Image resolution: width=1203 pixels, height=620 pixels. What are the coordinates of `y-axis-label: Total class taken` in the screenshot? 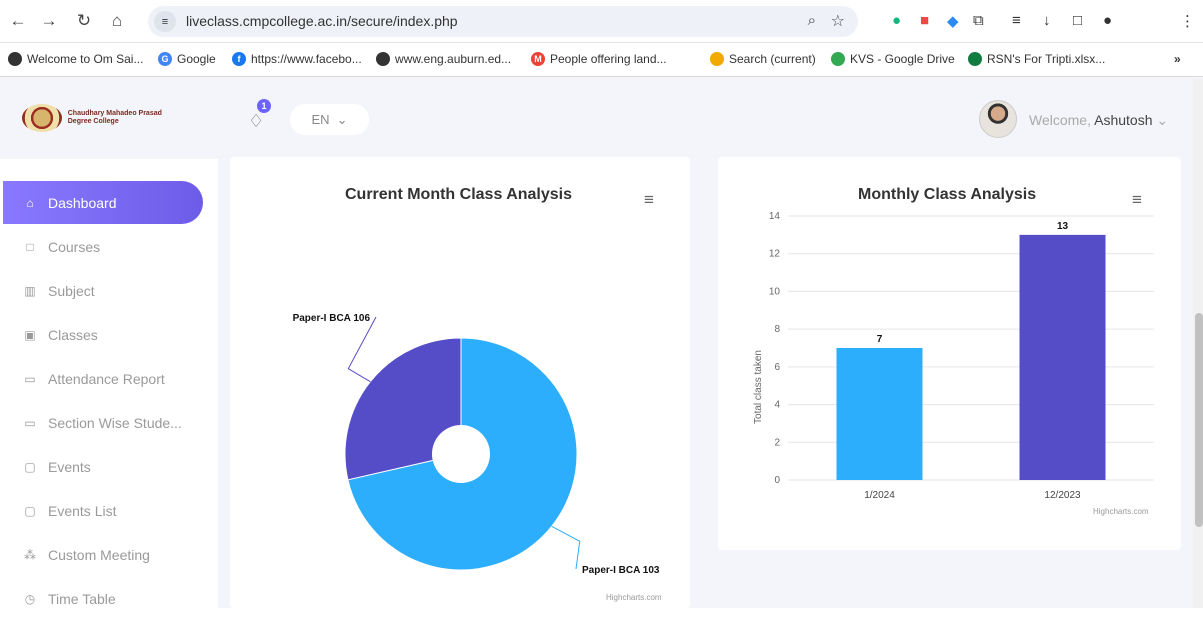 It's located at (758, 387).